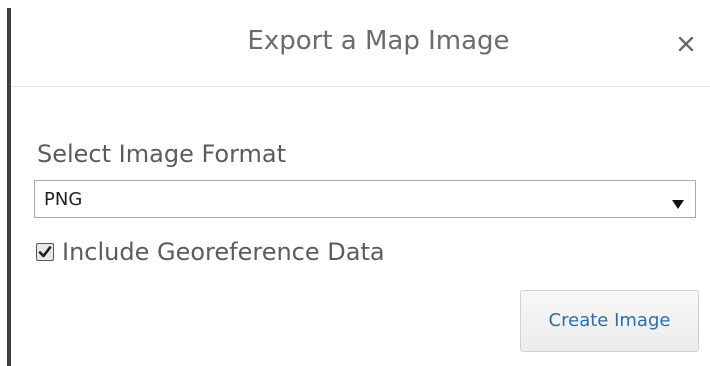 This screenshot has height=366, width=710. I want to click on image-format-select: PNG, so click(365, 199).